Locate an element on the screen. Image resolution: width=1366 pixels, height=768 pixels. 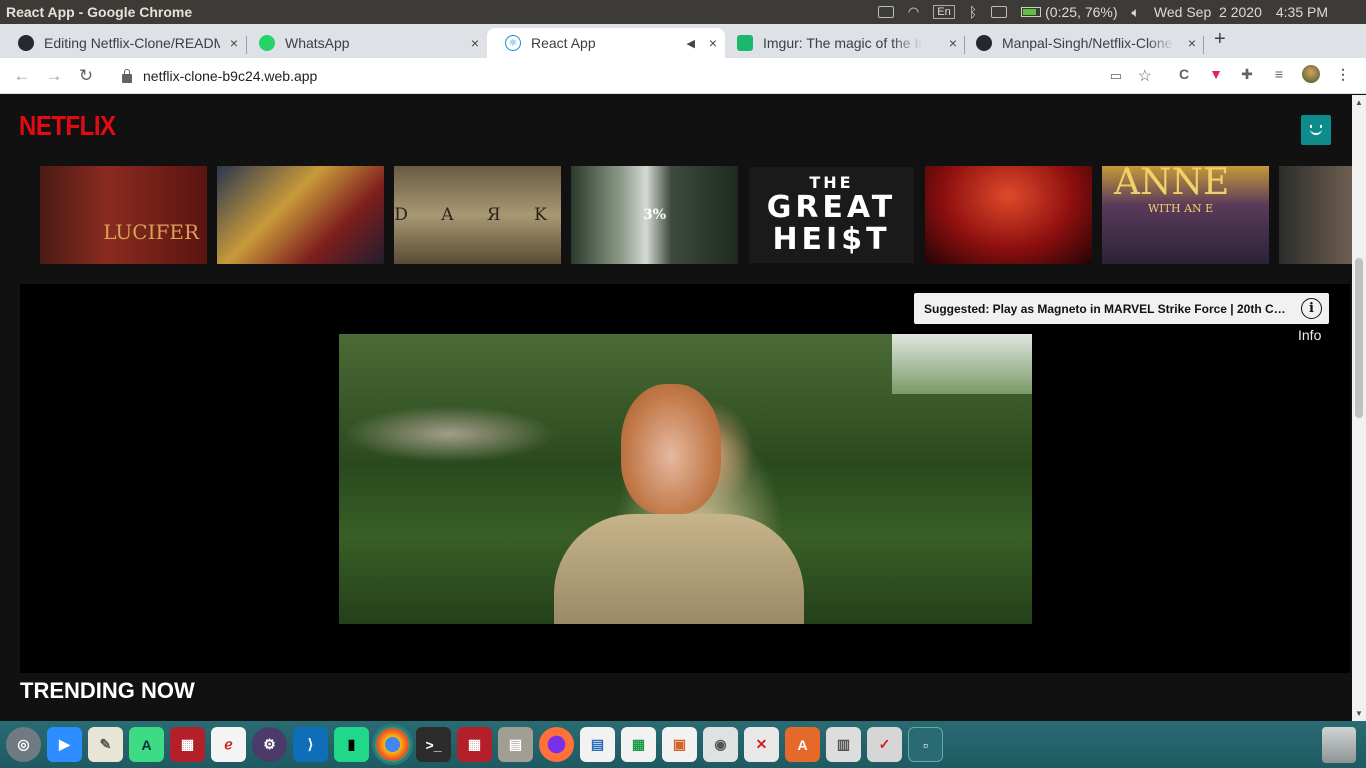
lock-icon is located at coordinates (127, 75).